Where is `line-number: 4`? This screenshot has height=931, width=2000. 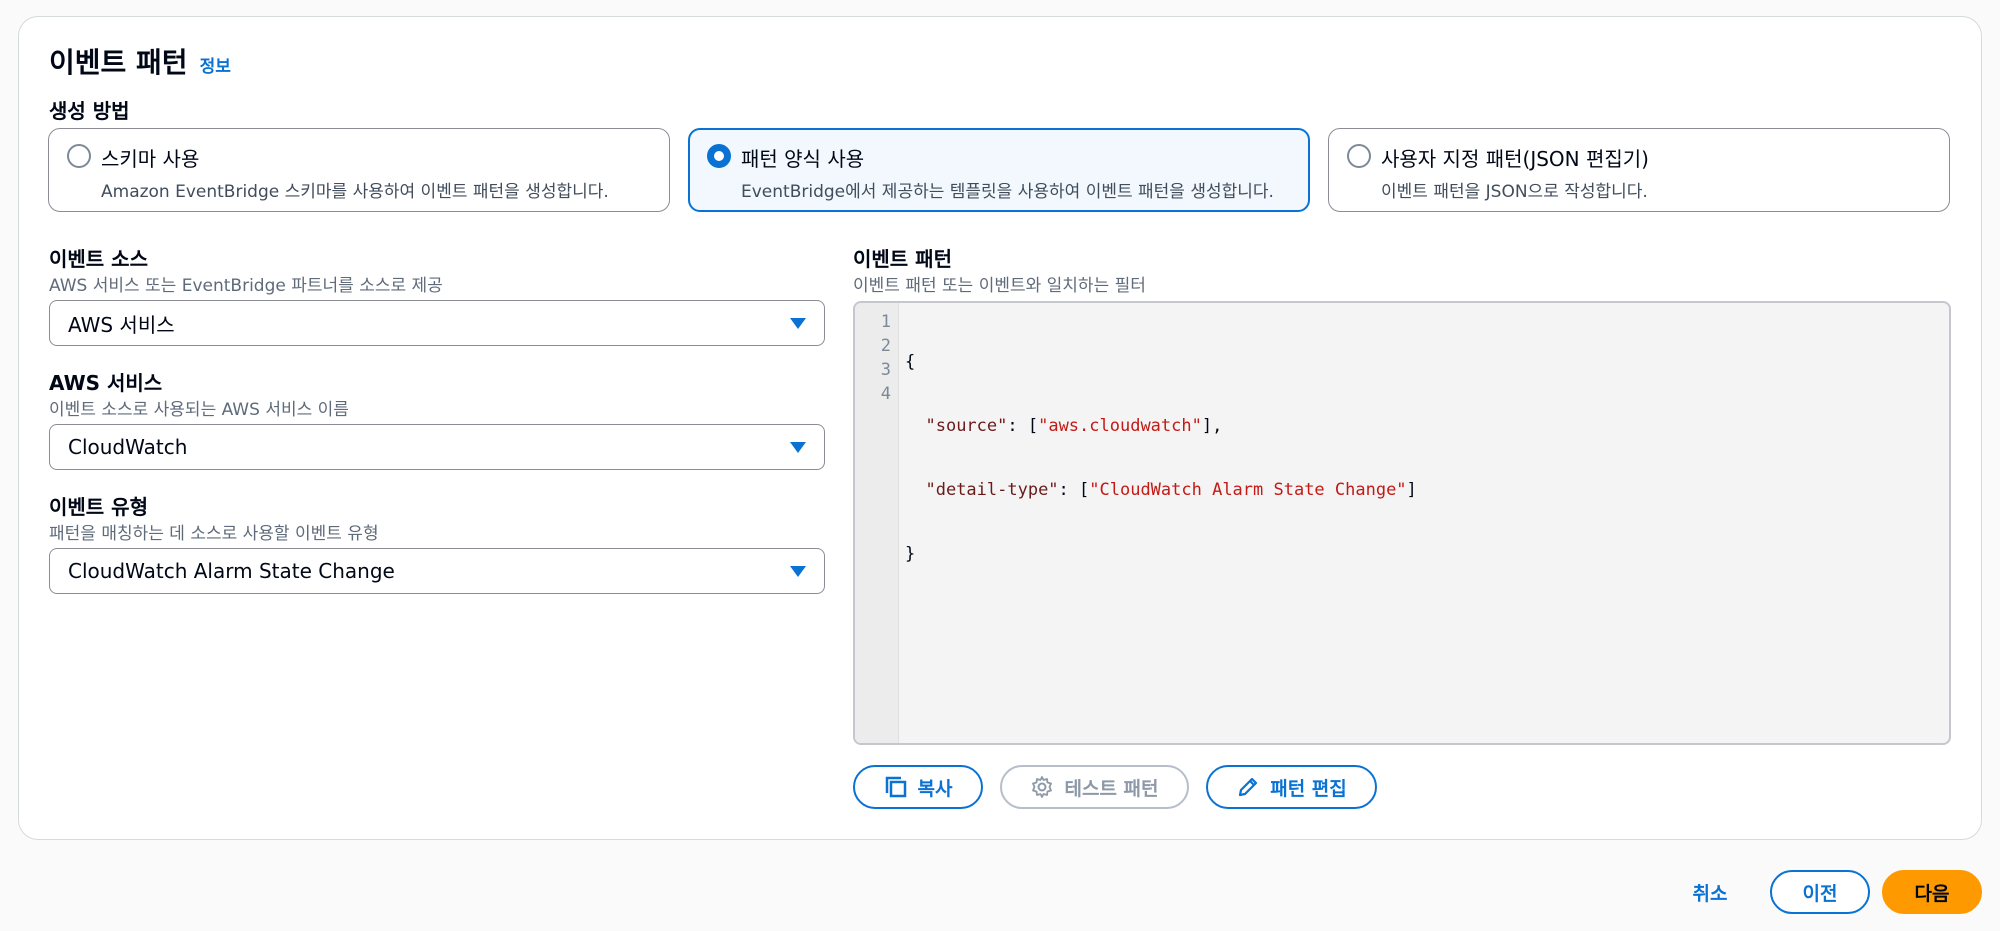
line-number: 4 is located at coordinates (885, 394).